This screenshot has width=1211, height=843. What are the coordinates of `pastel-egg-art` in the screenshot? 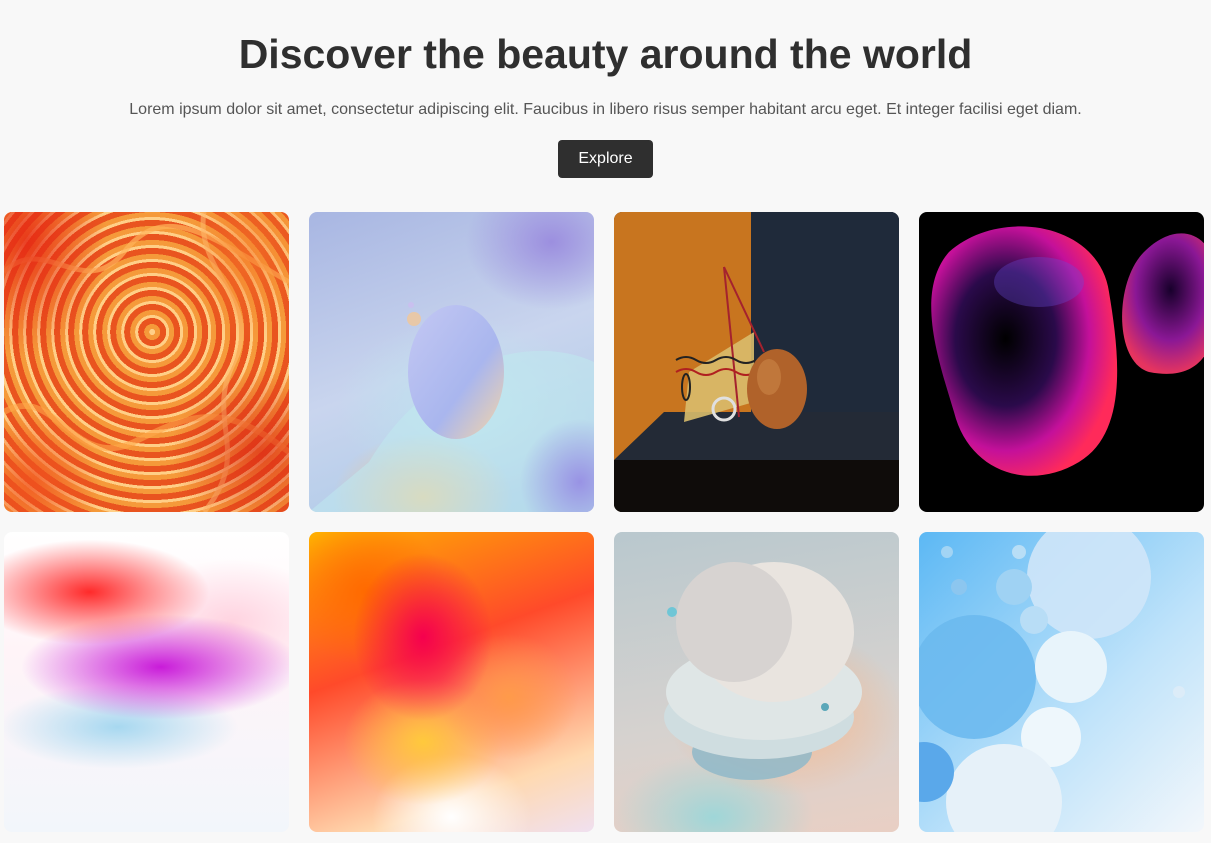 It's located at (451, 407).